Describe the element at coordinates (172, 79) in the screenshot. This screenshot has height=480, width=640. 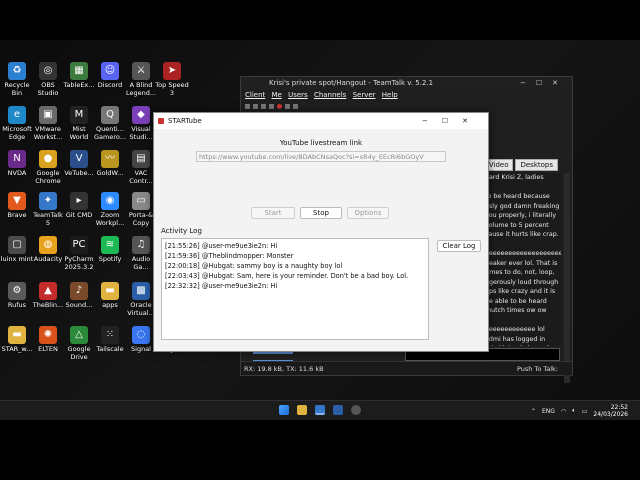
I see `desktop-shortcut: ➤ Top Speed 3` at that location.